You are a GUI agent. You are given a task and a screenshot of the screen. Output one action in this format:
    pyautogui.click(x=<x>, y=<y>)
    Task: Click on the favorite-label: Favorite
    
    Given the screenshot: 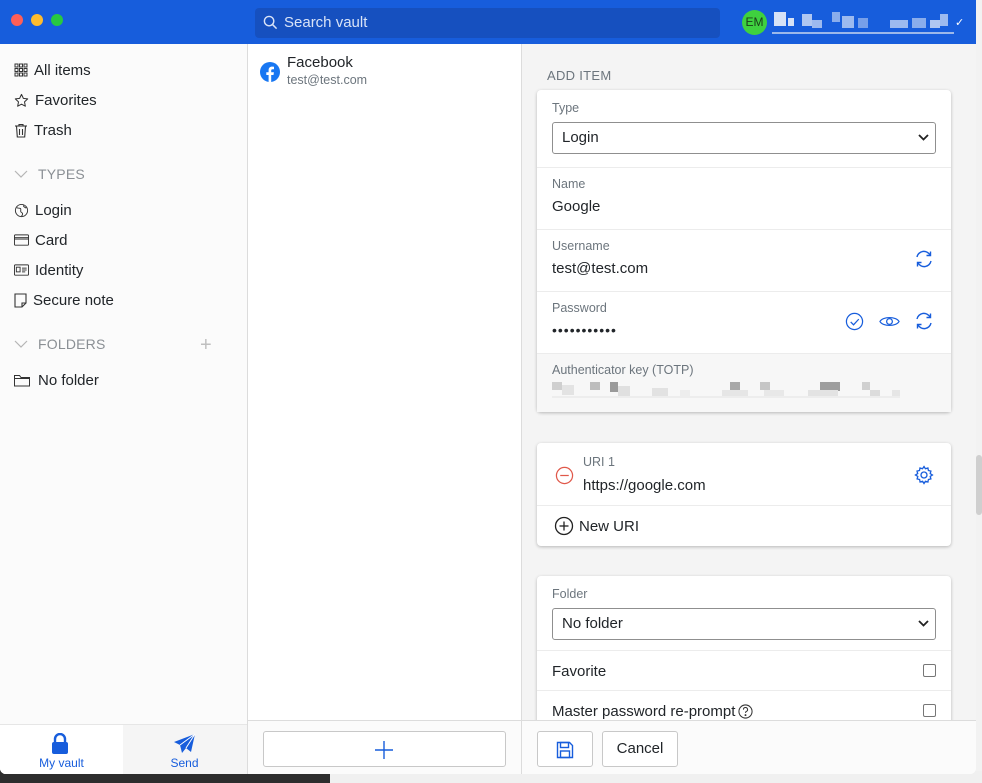 What is the action you would take?
    pyautogui.click(x=579, y=671)
    